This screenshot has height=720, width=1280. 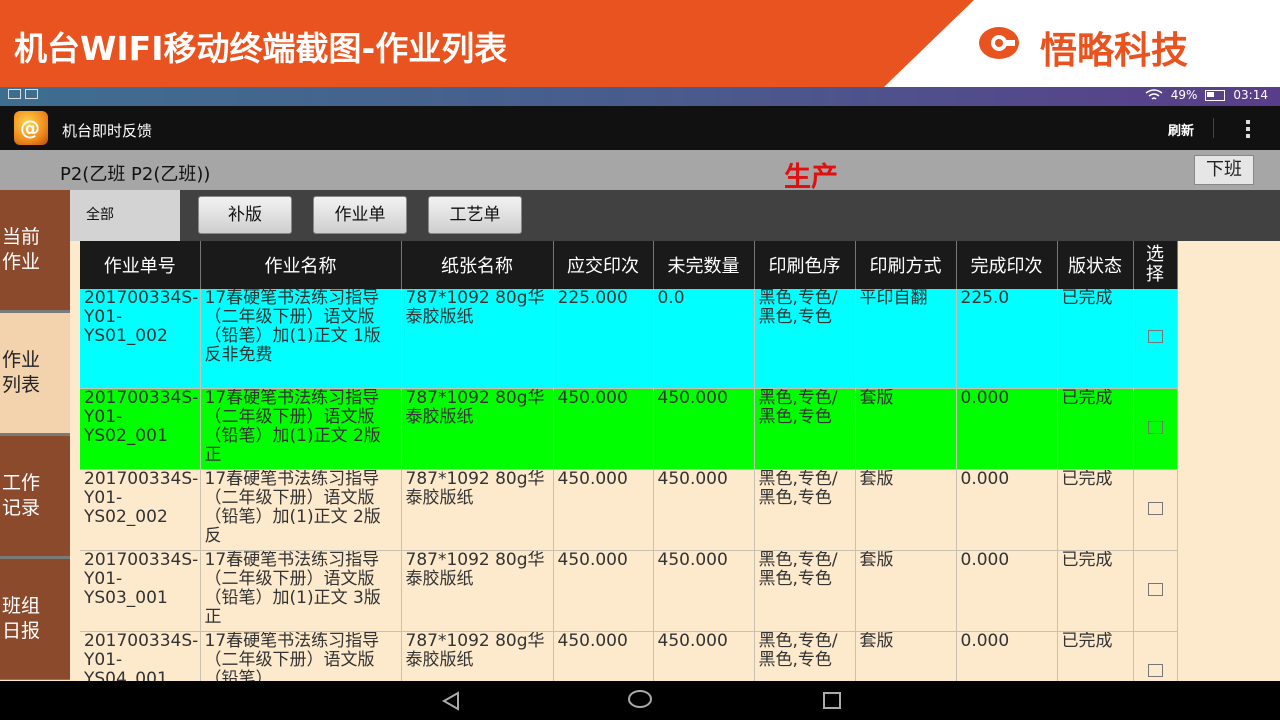 I want to click on recent-apps-icon, so click(x=832, y=700).